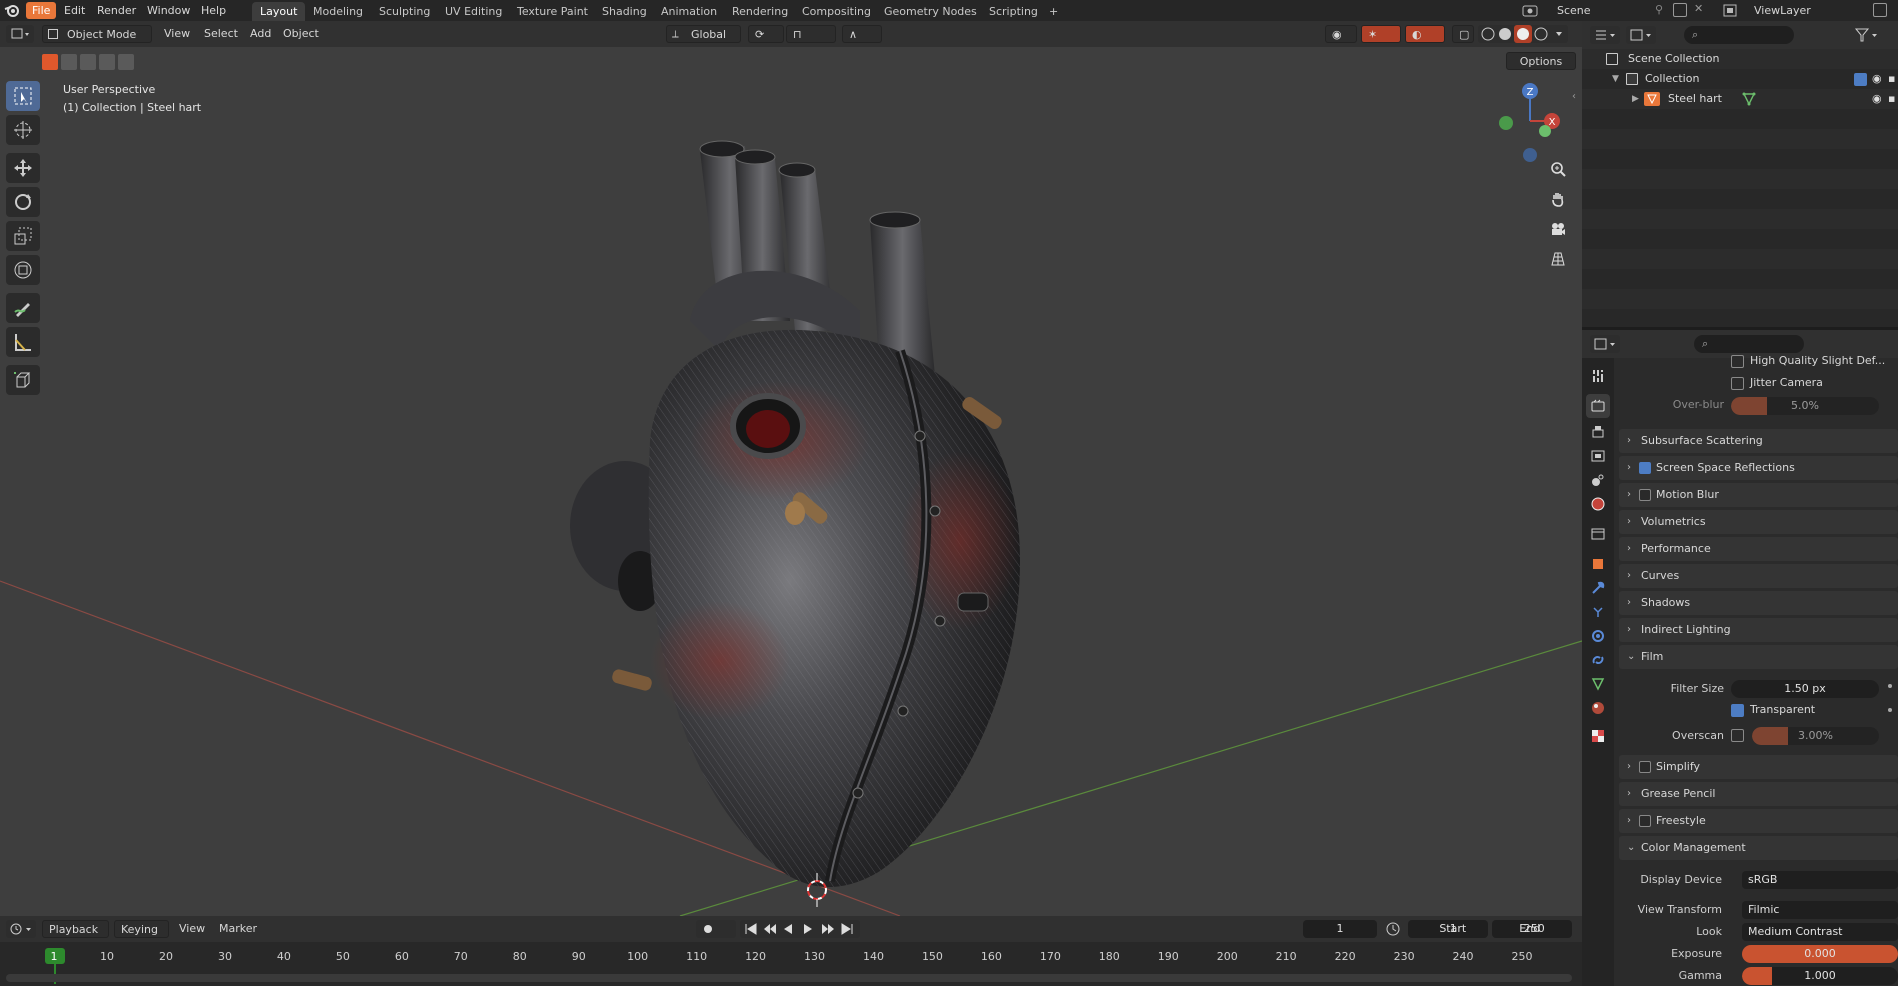 This screenshot has height=986, width=1898. I want to click on expand-arrow-icon: ▶, so click(1635, 99).